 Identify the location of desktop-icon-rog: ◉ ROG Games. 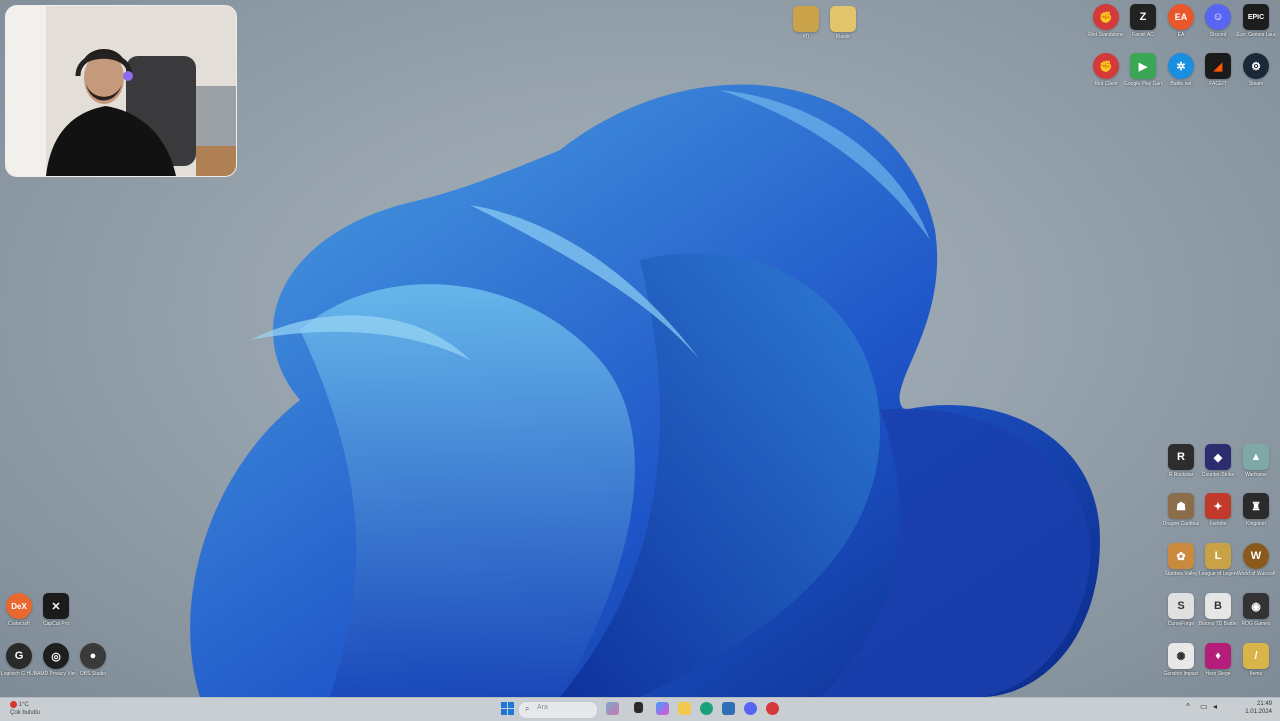
(1256, 610).